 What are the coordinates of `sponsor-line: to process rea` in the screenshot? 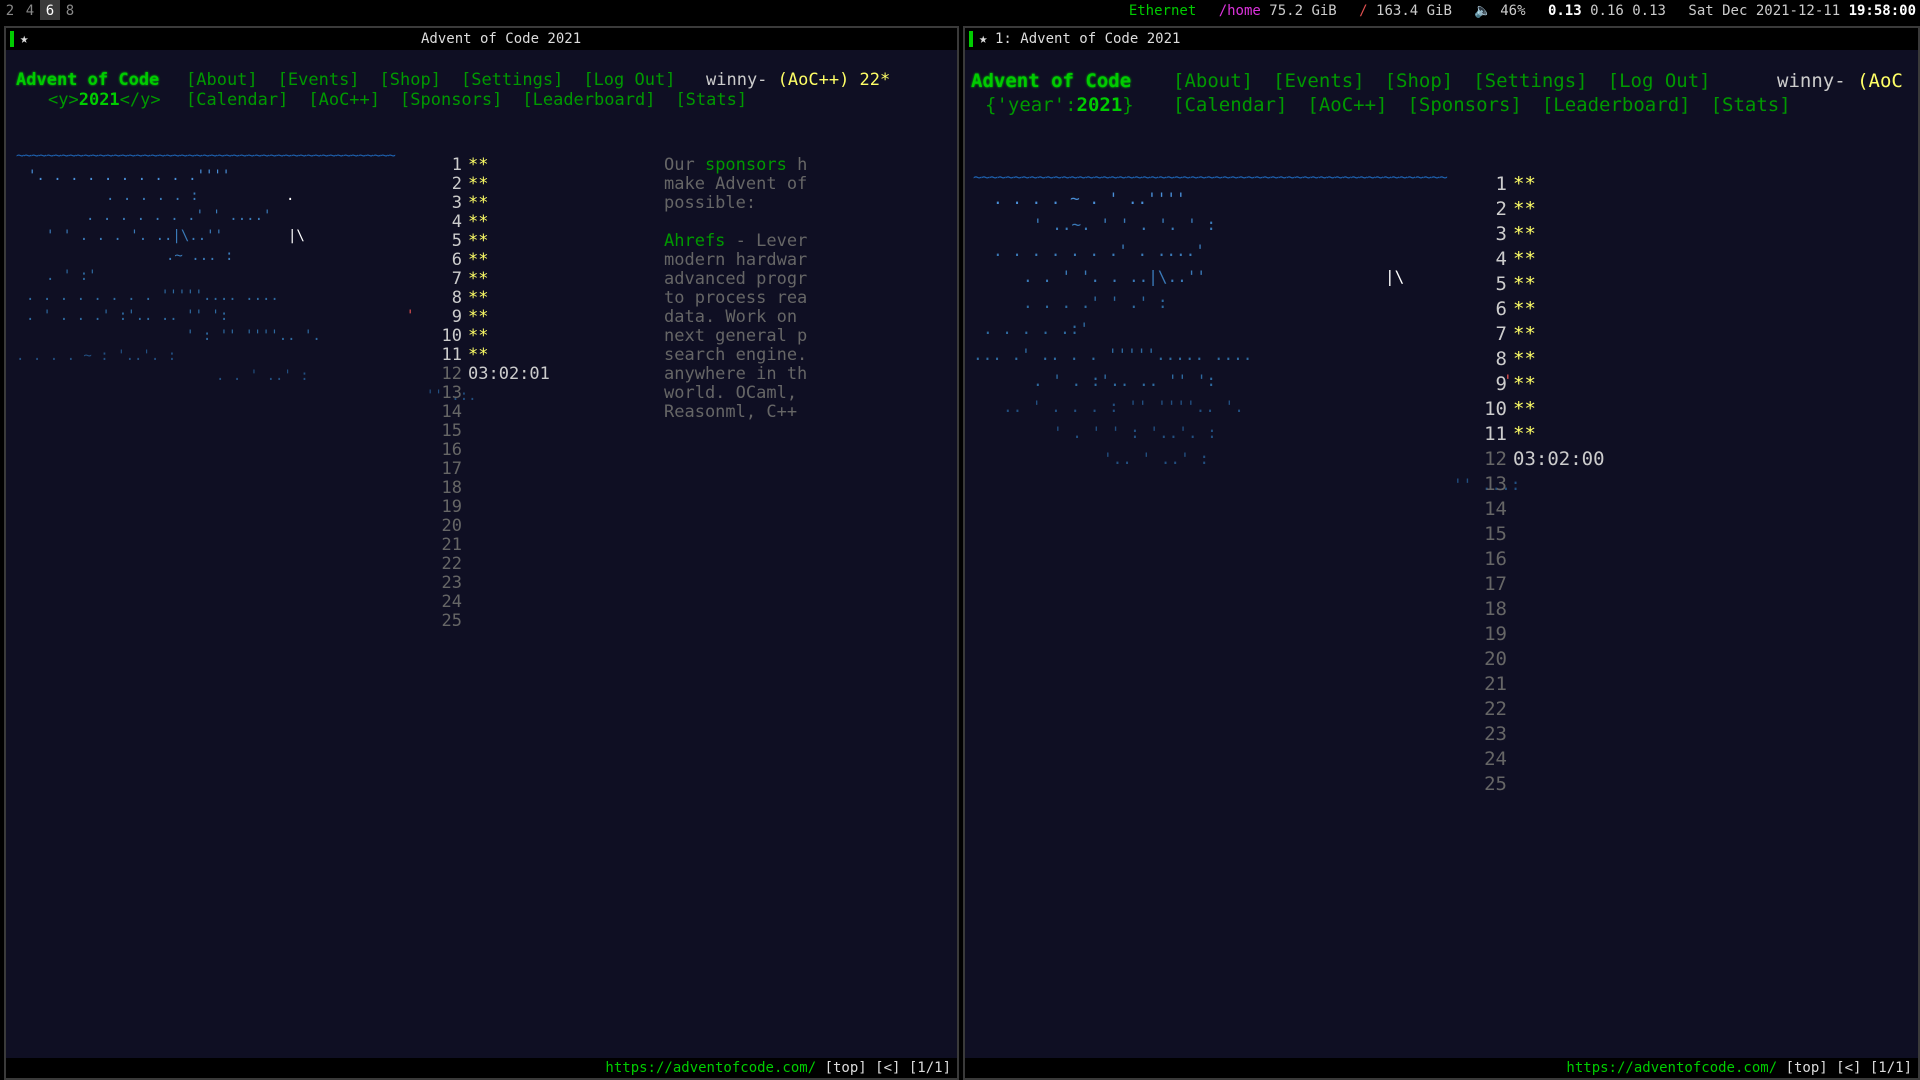 It's located at (736, 298).